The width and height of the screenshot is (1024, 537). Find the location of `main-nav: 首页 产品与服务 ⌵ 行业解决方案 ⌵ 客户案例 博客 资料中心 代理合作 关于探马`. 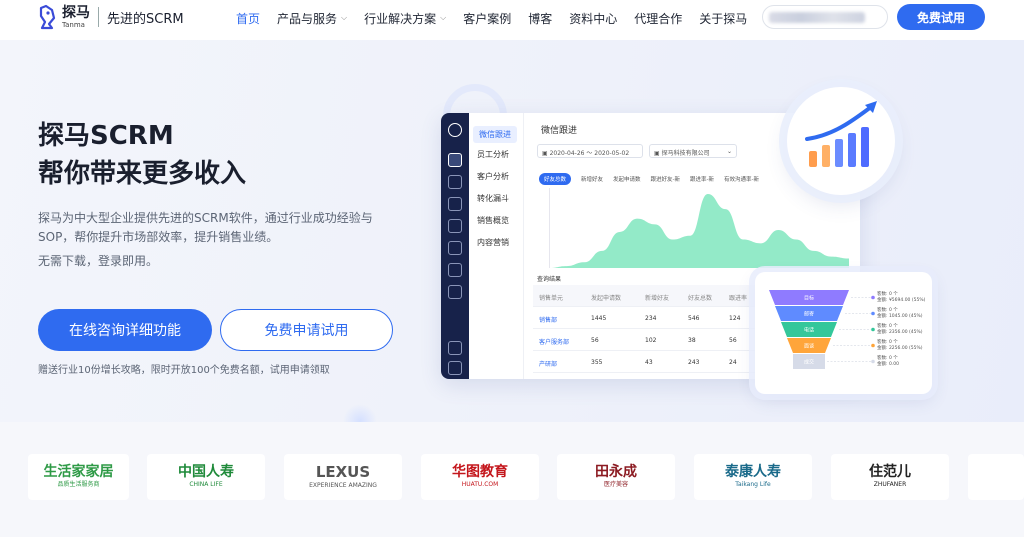

main-nav: 首页 产品与服务 ⌵ 行业解决方案 ⌵ 客户案例 博客 资料中心 代理合作 关于探马 is located at coordinates (500, 18).